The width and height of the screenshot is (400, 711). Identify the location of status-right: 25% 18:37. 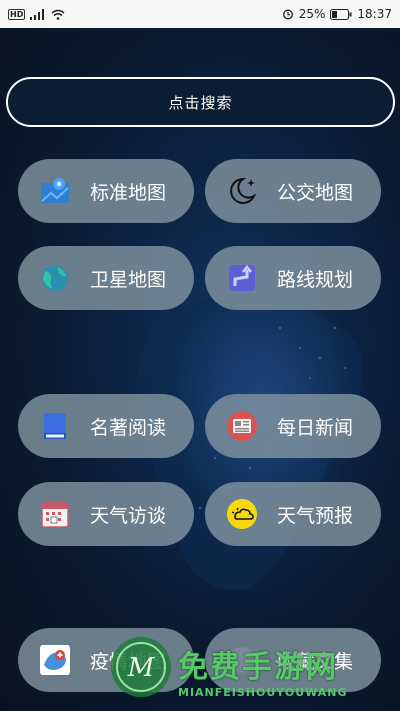
(337, 14).